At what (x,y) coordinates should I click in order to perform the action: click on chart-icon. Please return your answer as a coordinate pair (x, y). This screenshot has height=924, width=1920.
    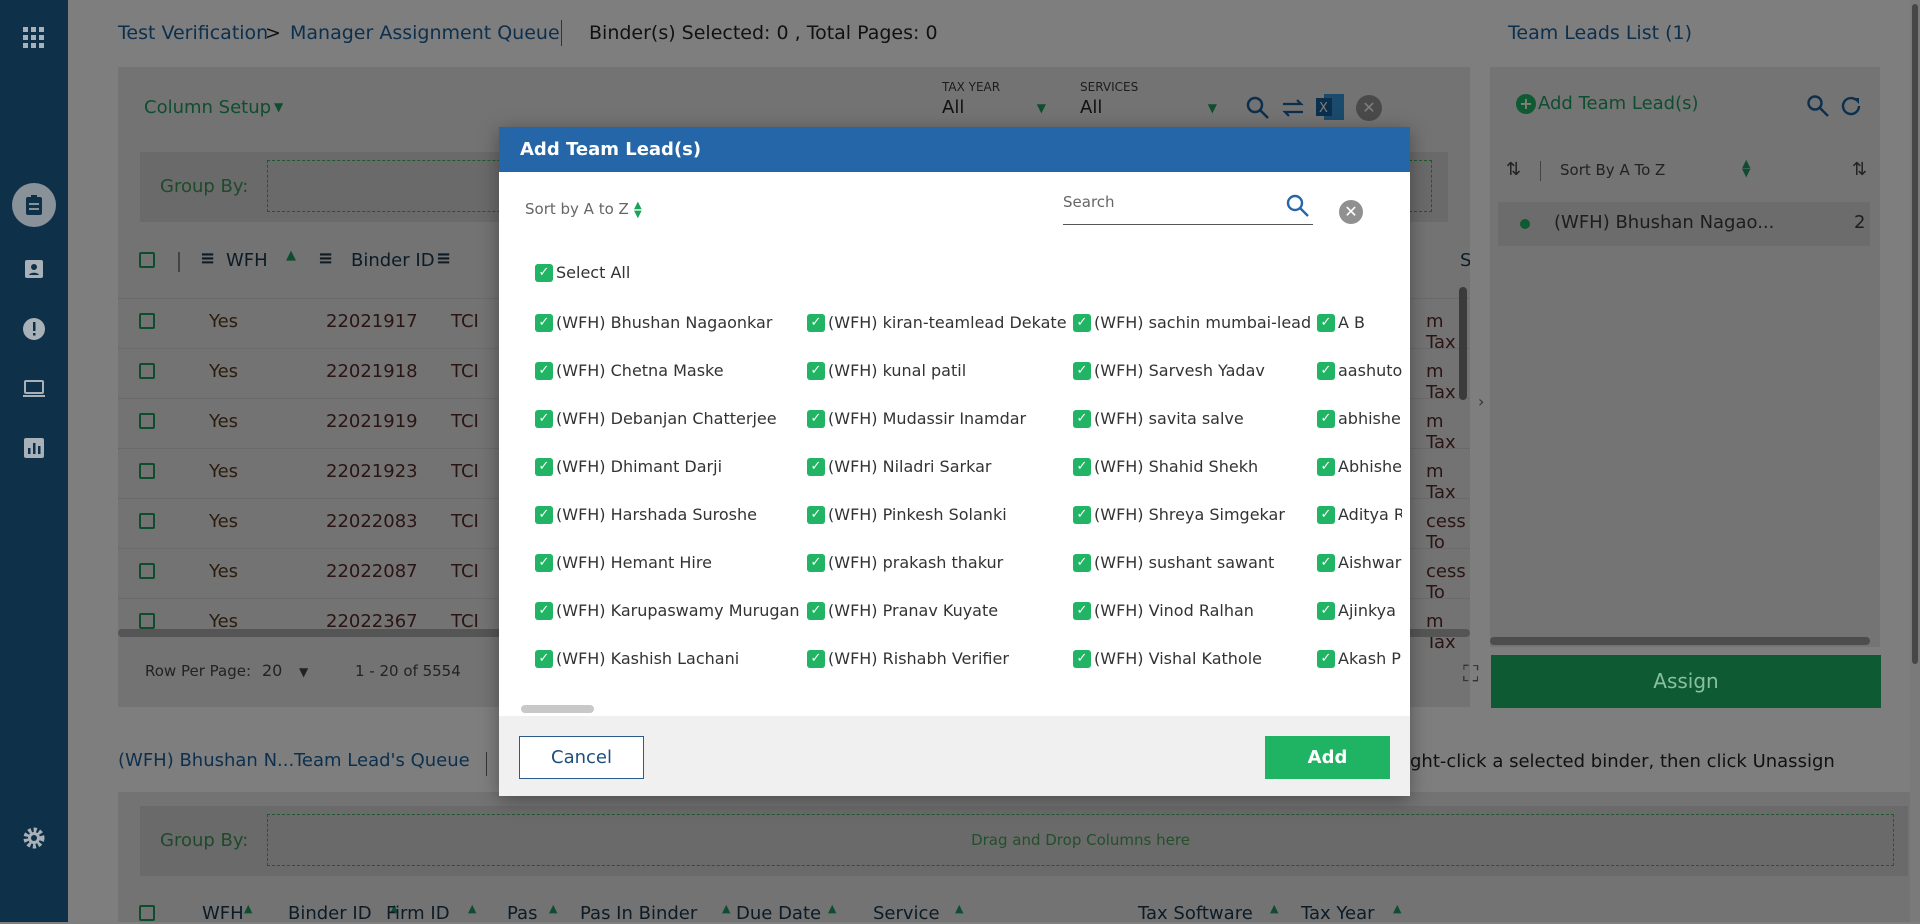
    Looking at the image, I should click on (34, 448).